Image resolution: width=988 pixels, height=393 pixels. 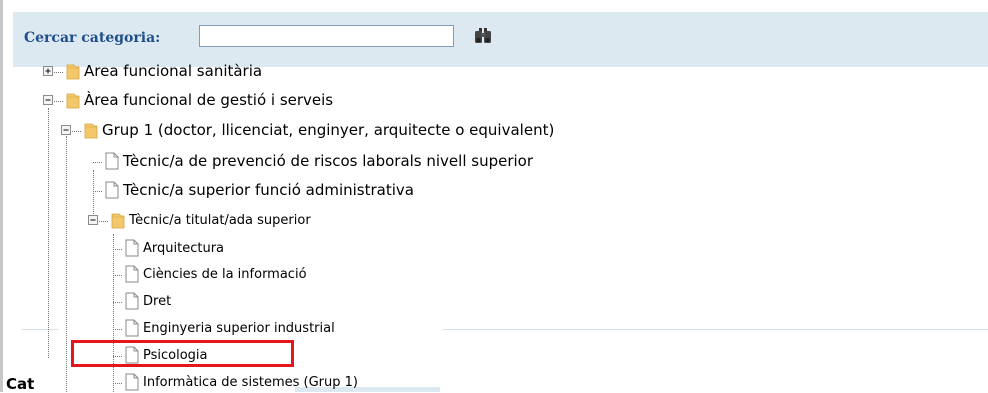 I want to click on tree-node-area-gestio: Àrea funcional de gestió i serveis, so click(x=188, y=100).